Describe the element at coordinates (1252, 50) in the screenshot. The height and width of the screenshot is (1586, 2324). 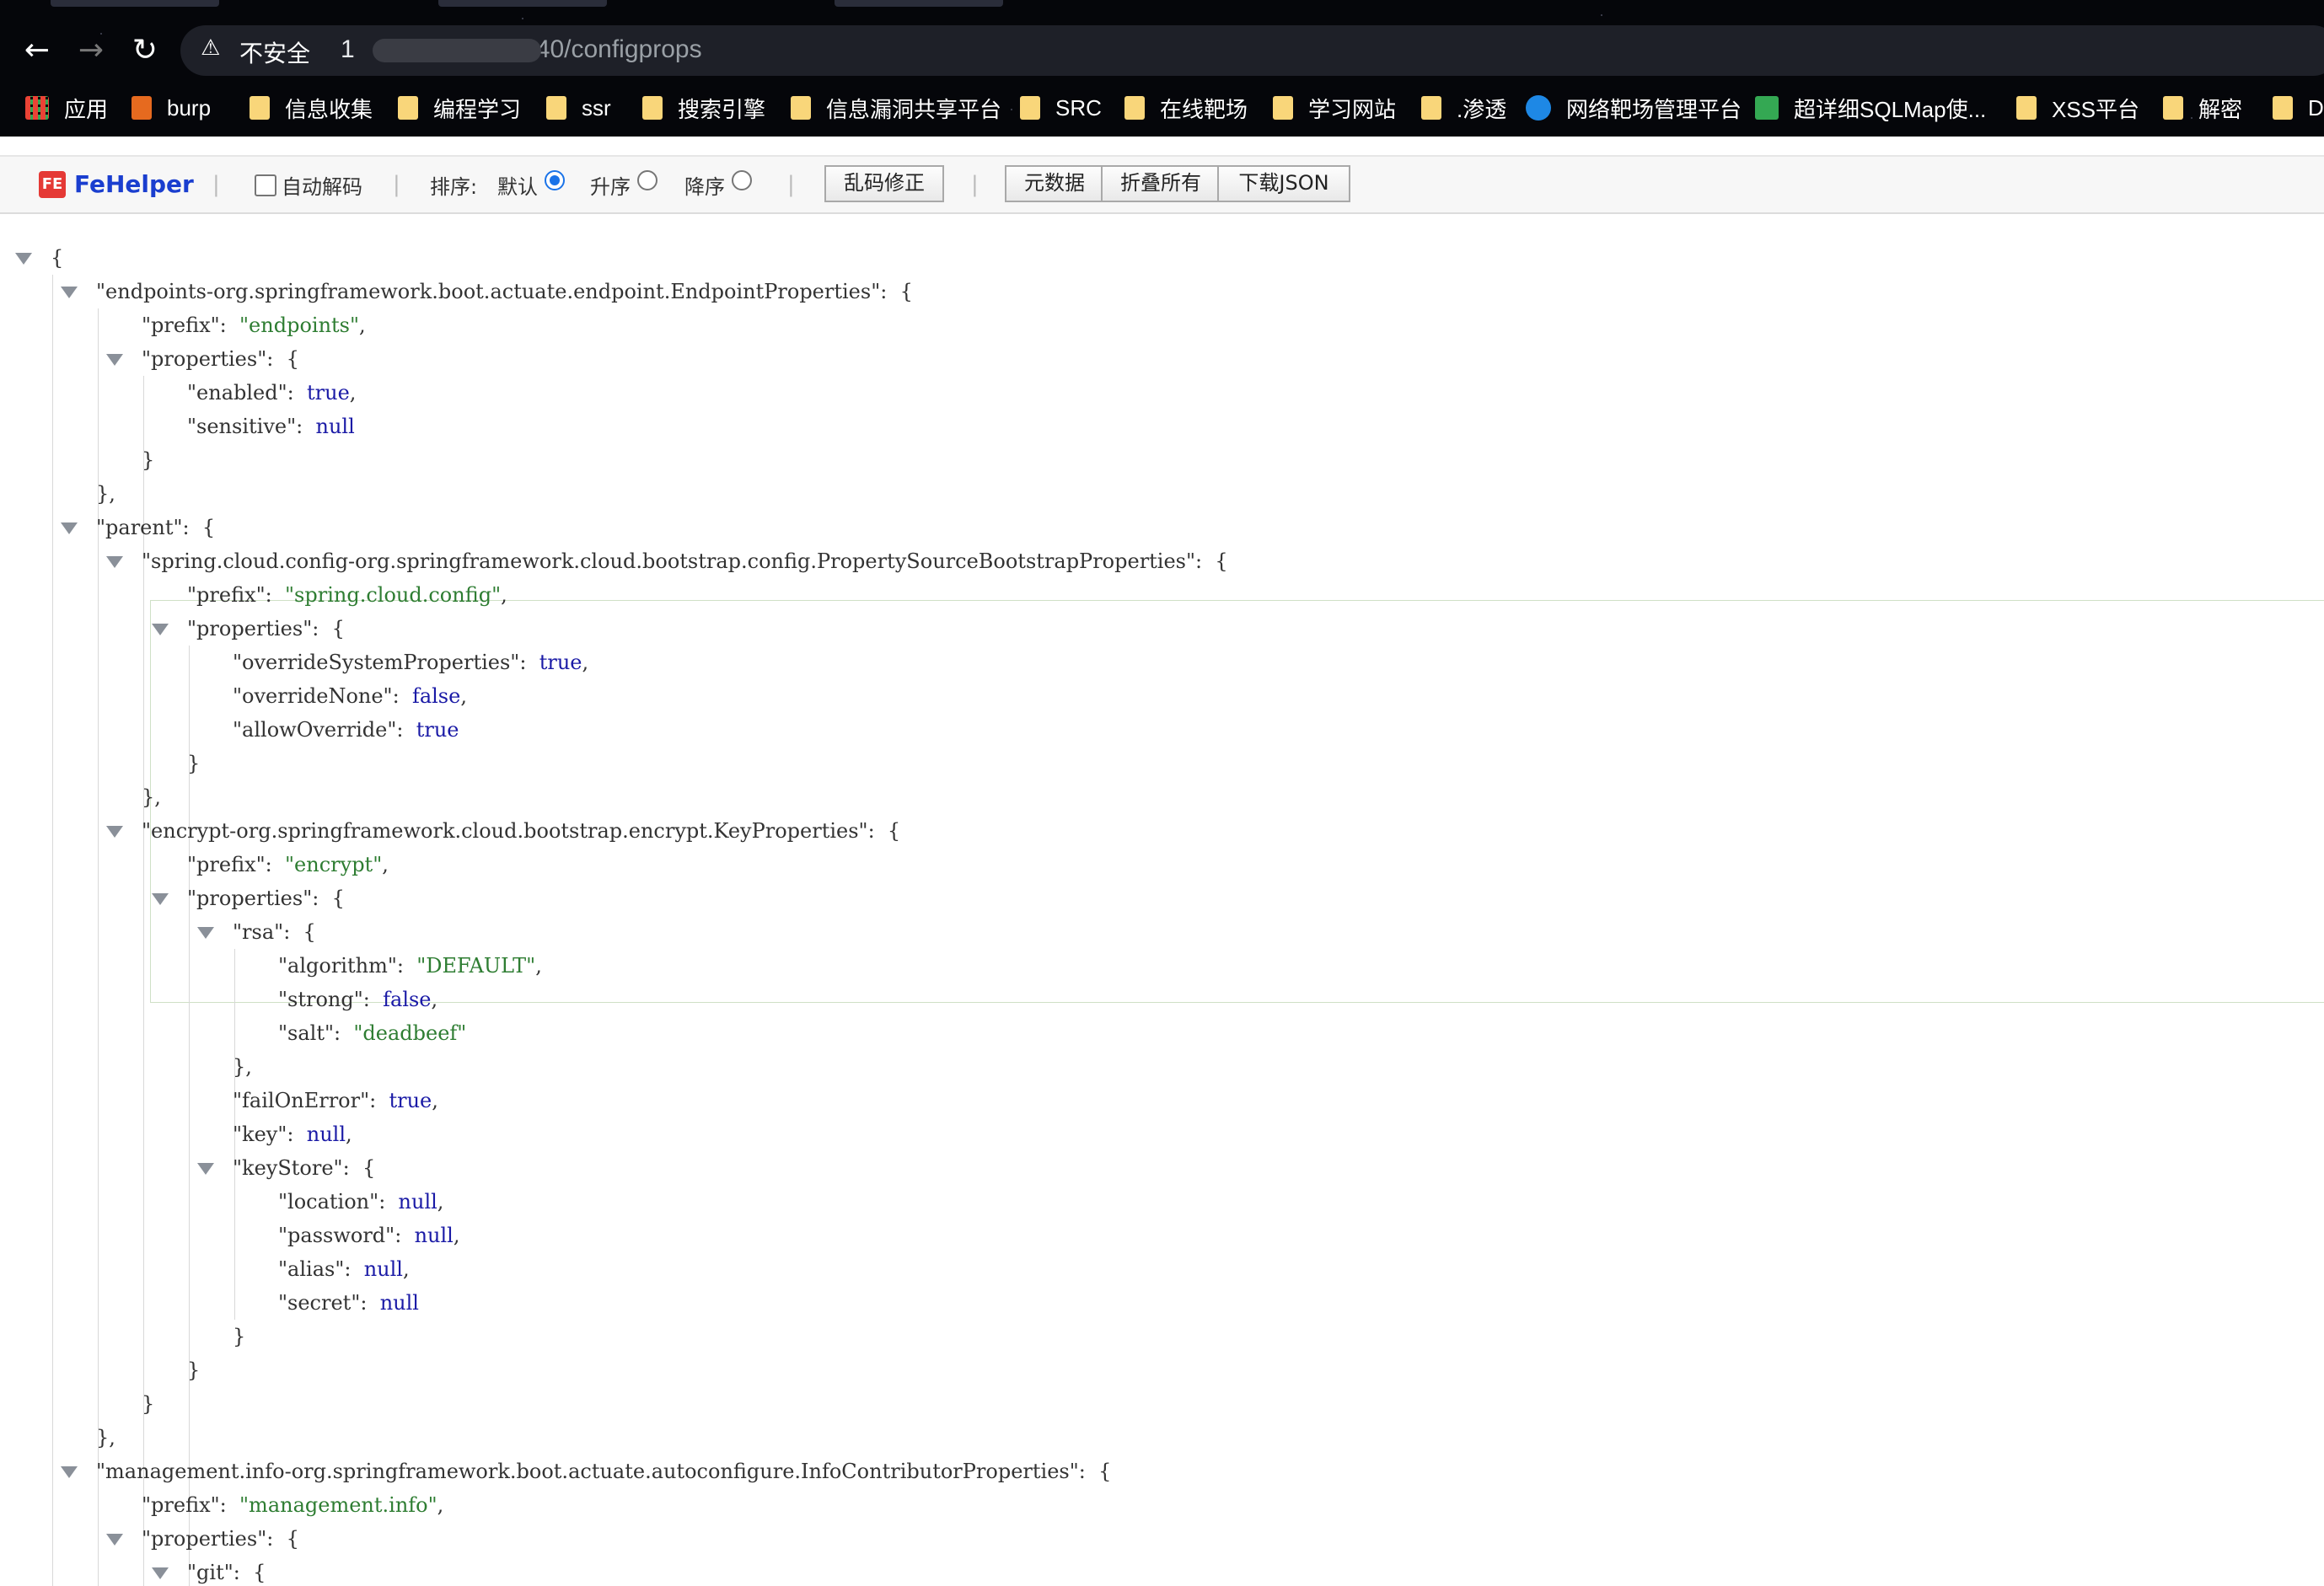
I see `address-bar: ⚠ 不安全 120:8040/configprops` at that location.